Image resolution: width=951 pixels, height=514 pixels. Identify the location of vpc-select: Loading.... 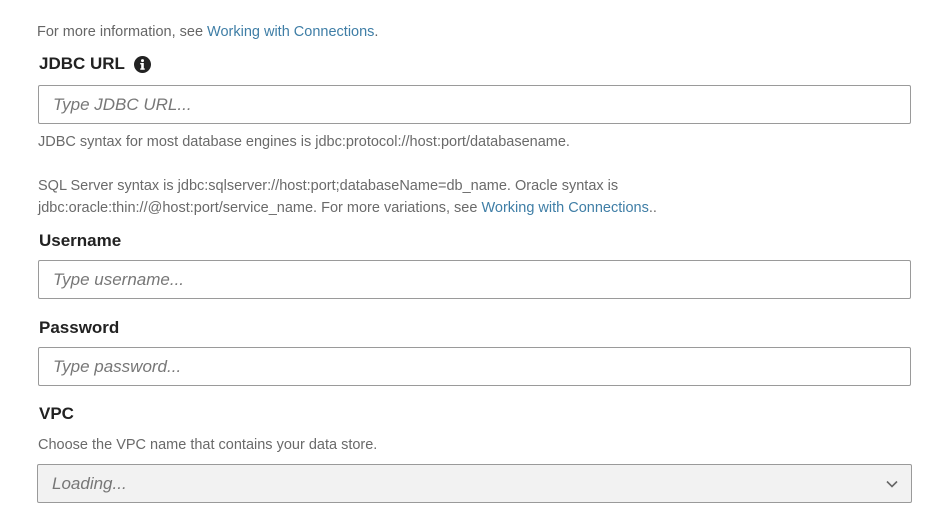
(474, 483).